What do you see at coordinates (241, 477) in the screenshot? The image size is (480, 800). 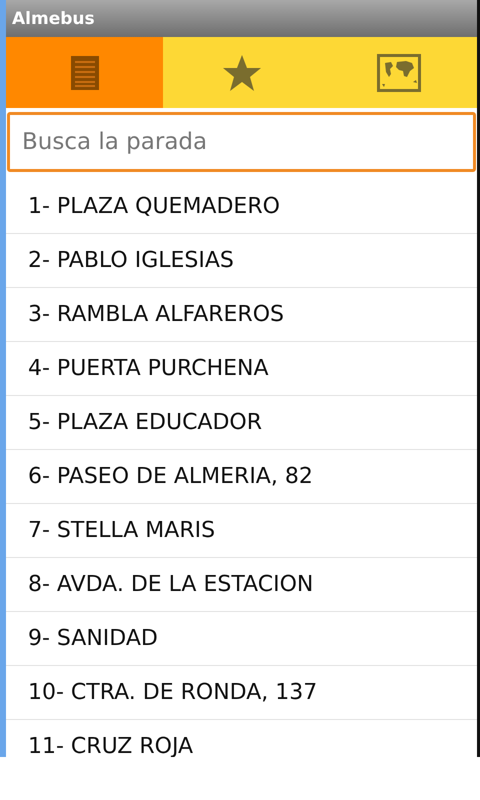 I see `stop-item: 6- PASEO DE ALMERIA, 82` at bounding box center [241, 477].